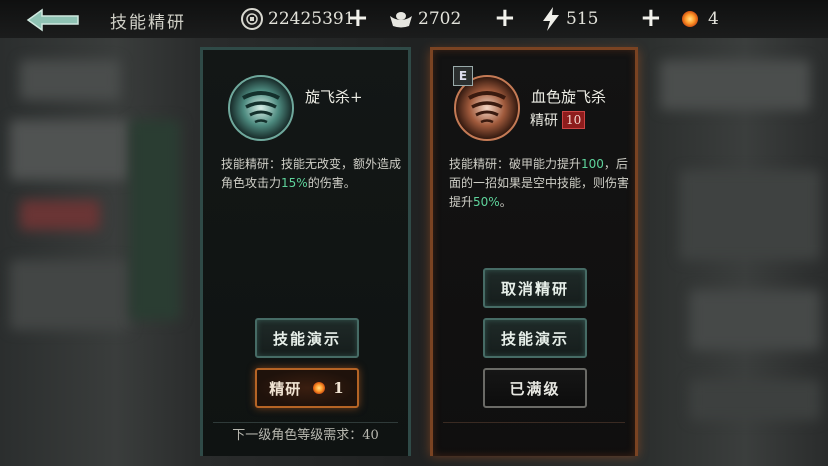  I want to click on silver-counter: 2702, so click(424, 19).